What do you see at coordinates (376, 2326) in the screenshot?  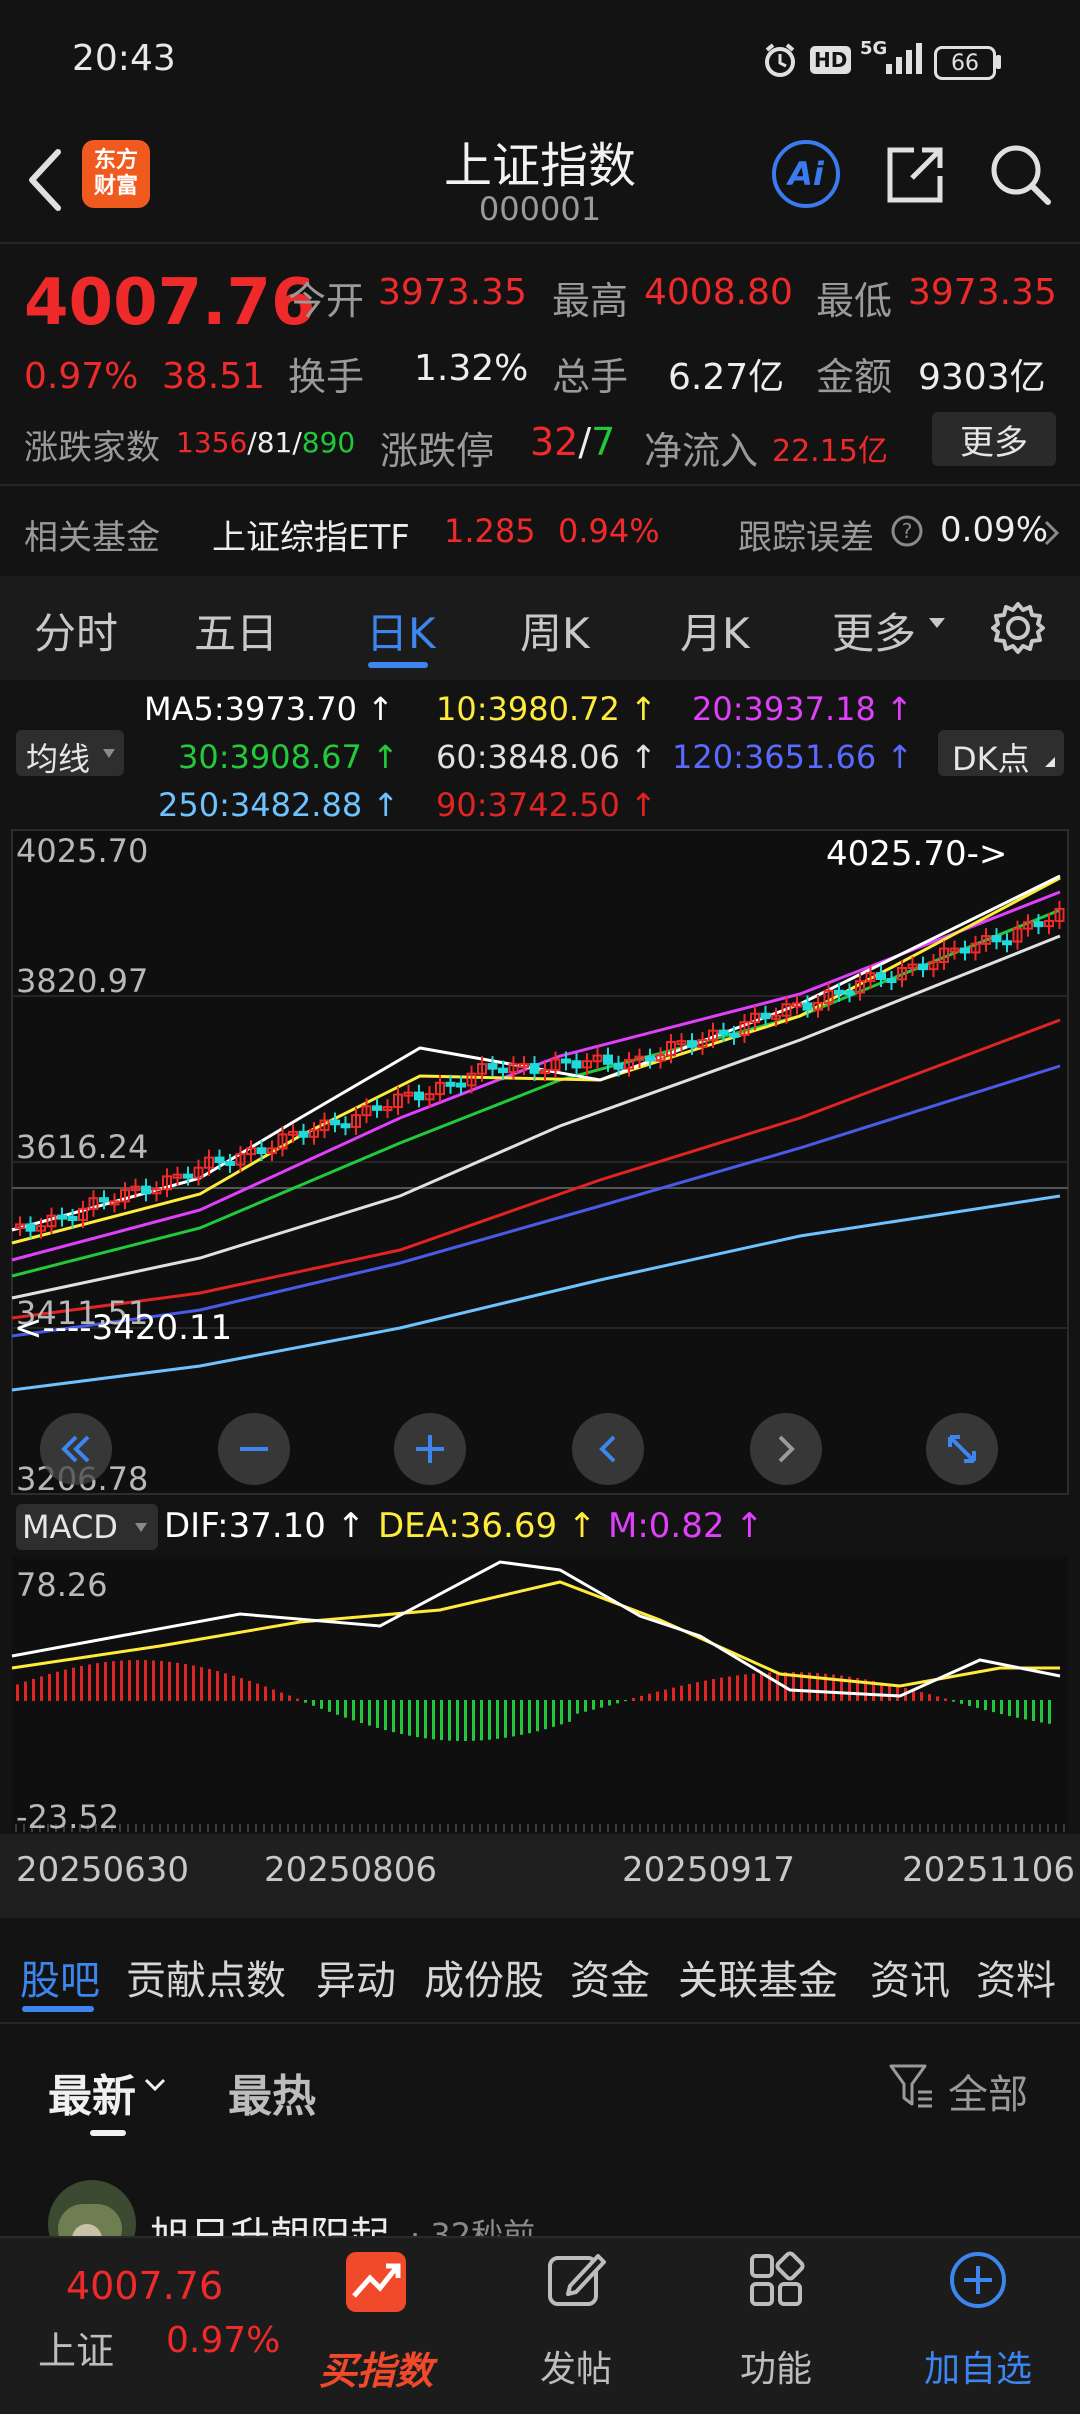 I see `nav-buy-index: 买指数` at bounding box center [376, 2326].